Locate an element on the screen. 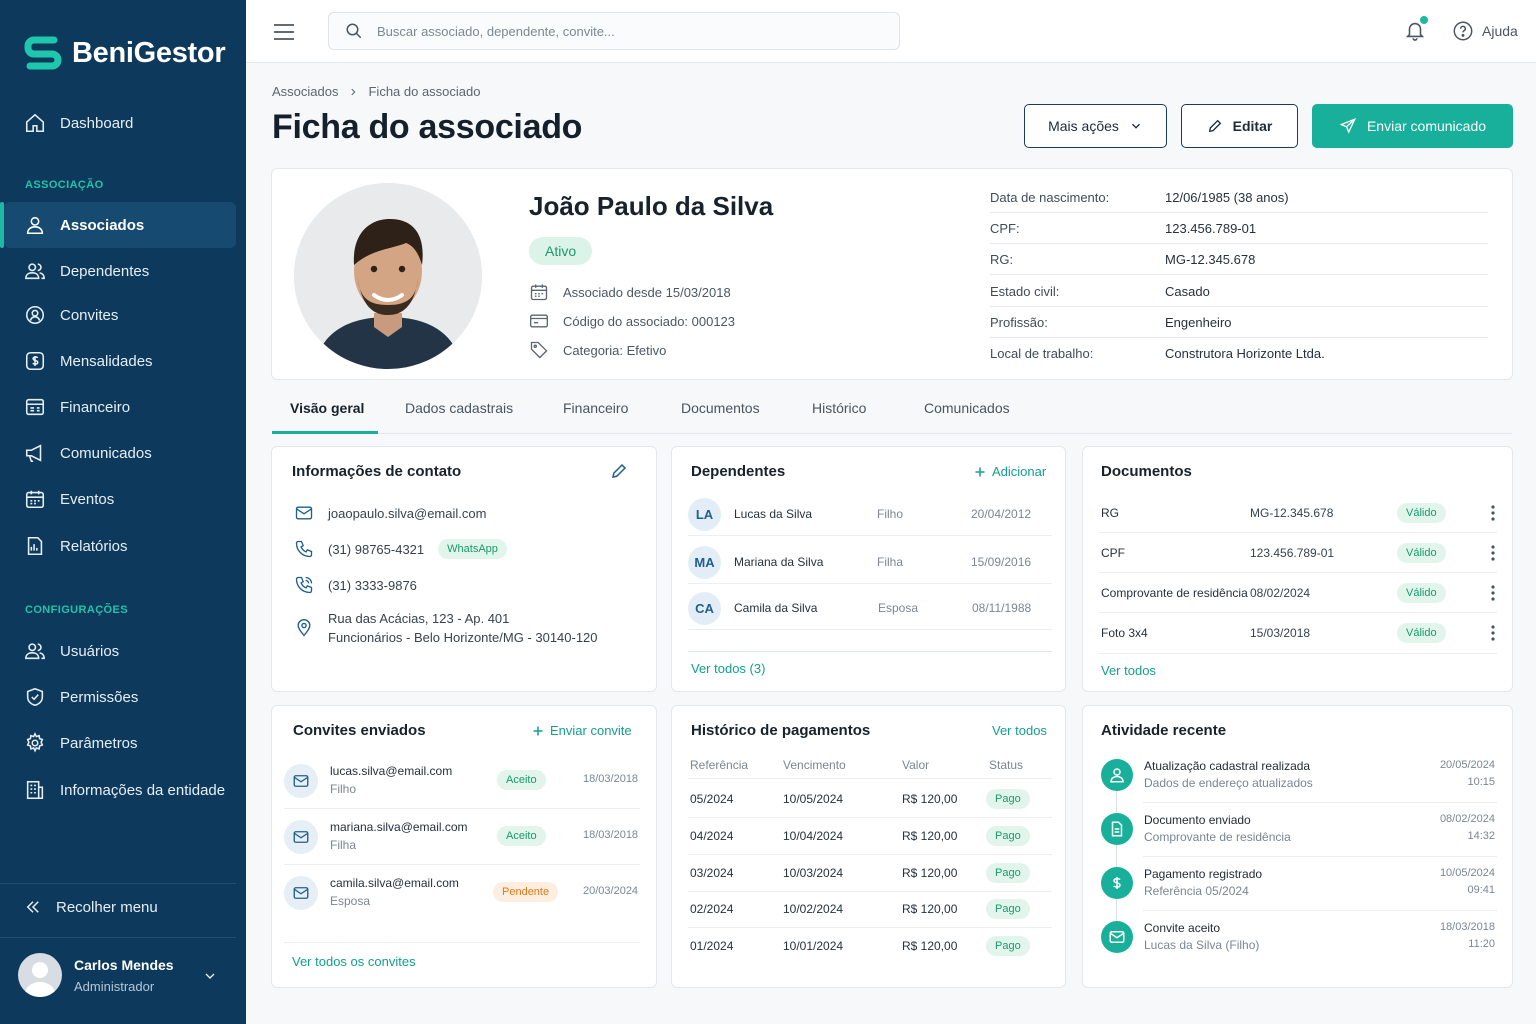  see-all-documents-link: Ver todos is located at coordinates (1128, 670).